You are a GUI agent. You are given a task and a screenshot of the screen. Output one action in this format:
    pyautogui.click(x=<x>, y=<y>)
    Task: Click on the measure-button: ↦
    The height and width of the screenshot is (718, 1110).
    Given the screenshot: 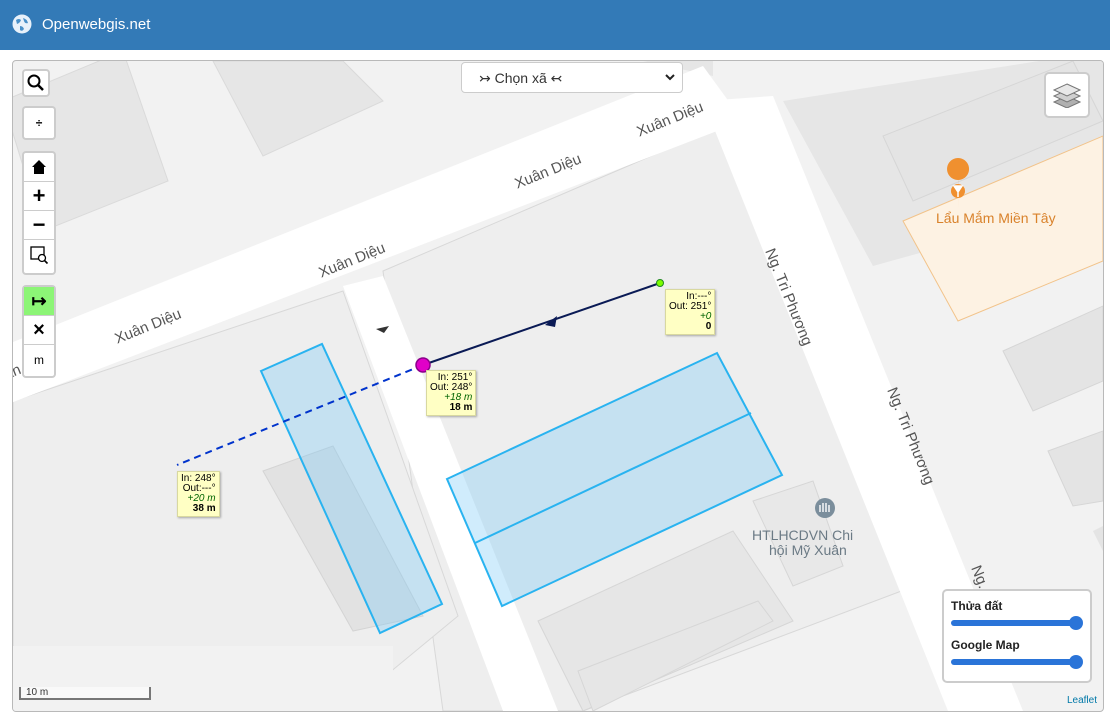 What is the action you would take?
    pyautogui.click(x=39, y=301)
    